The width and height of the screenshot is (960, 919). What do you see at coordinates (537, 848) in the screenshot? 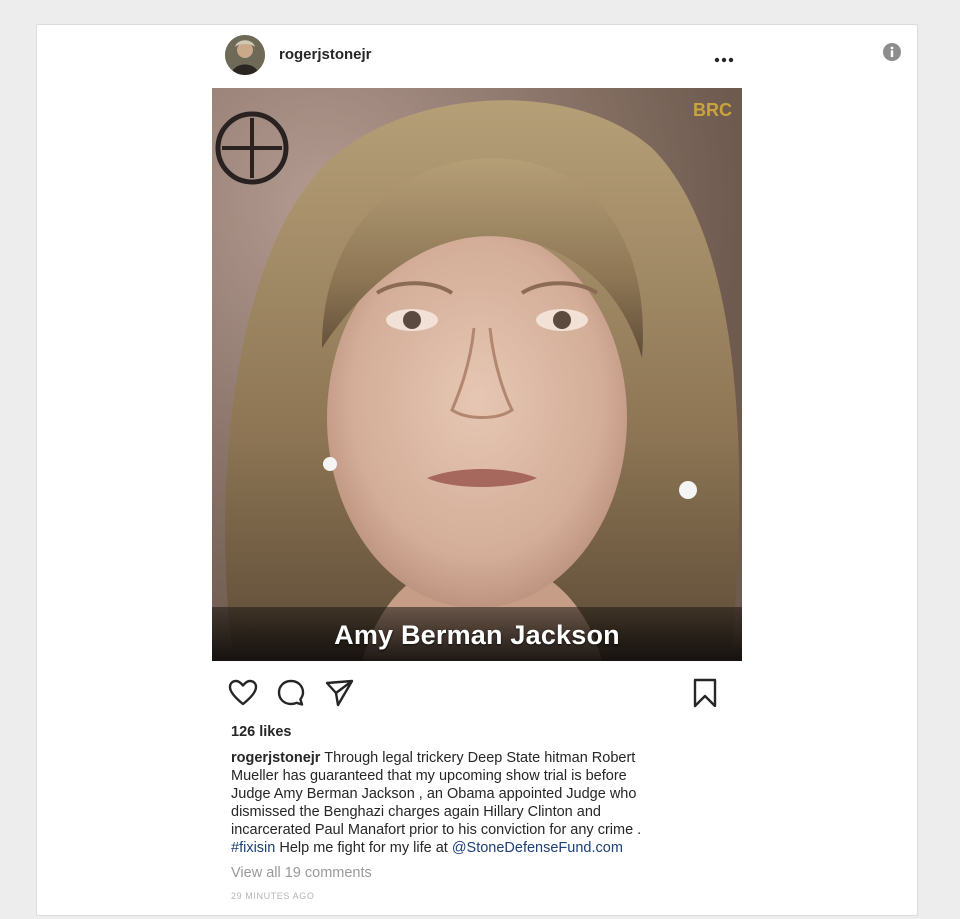
I see `mention-link: @StoneDefenseFund.com` at bounding box center [537, 848].